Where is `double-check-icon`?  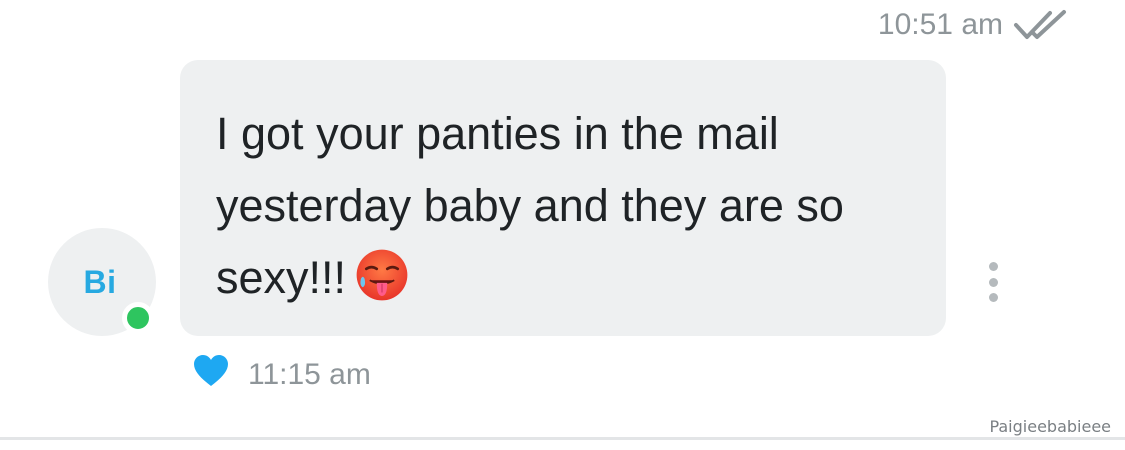
double-check-icon is located at coordinates (1040, 24).